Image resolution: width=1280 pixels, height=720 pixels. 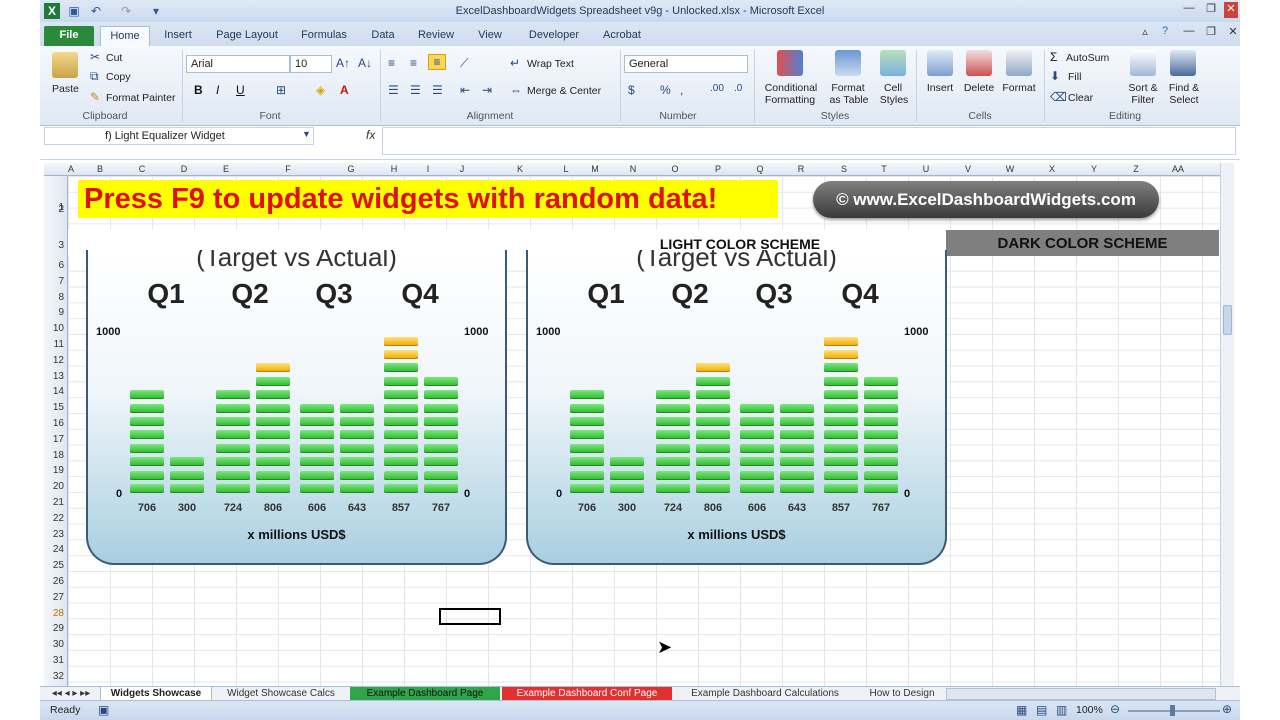 What do you see at coordinates (226, 169) in the screenshot?
I see `column-header: E` at bounding box center [226, 169].